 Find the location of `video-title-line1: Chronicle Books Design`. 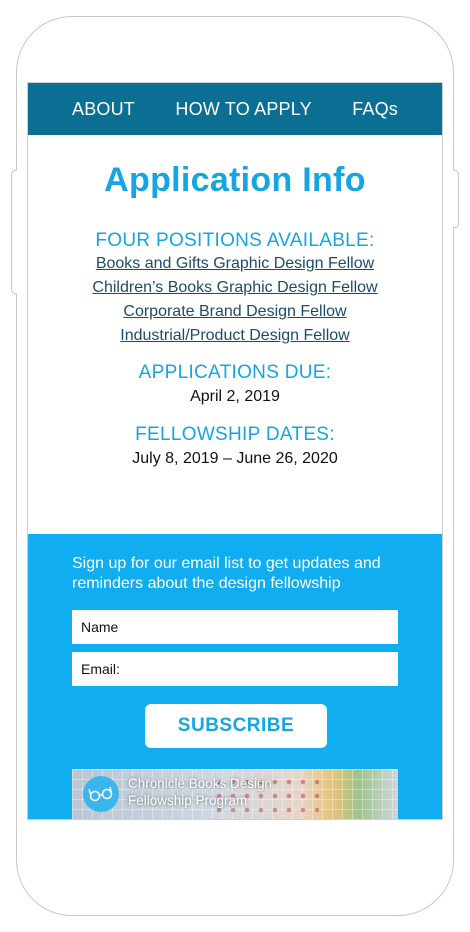

video-title-line1: Chronicle Books Design is located at coordinates (200, 783).